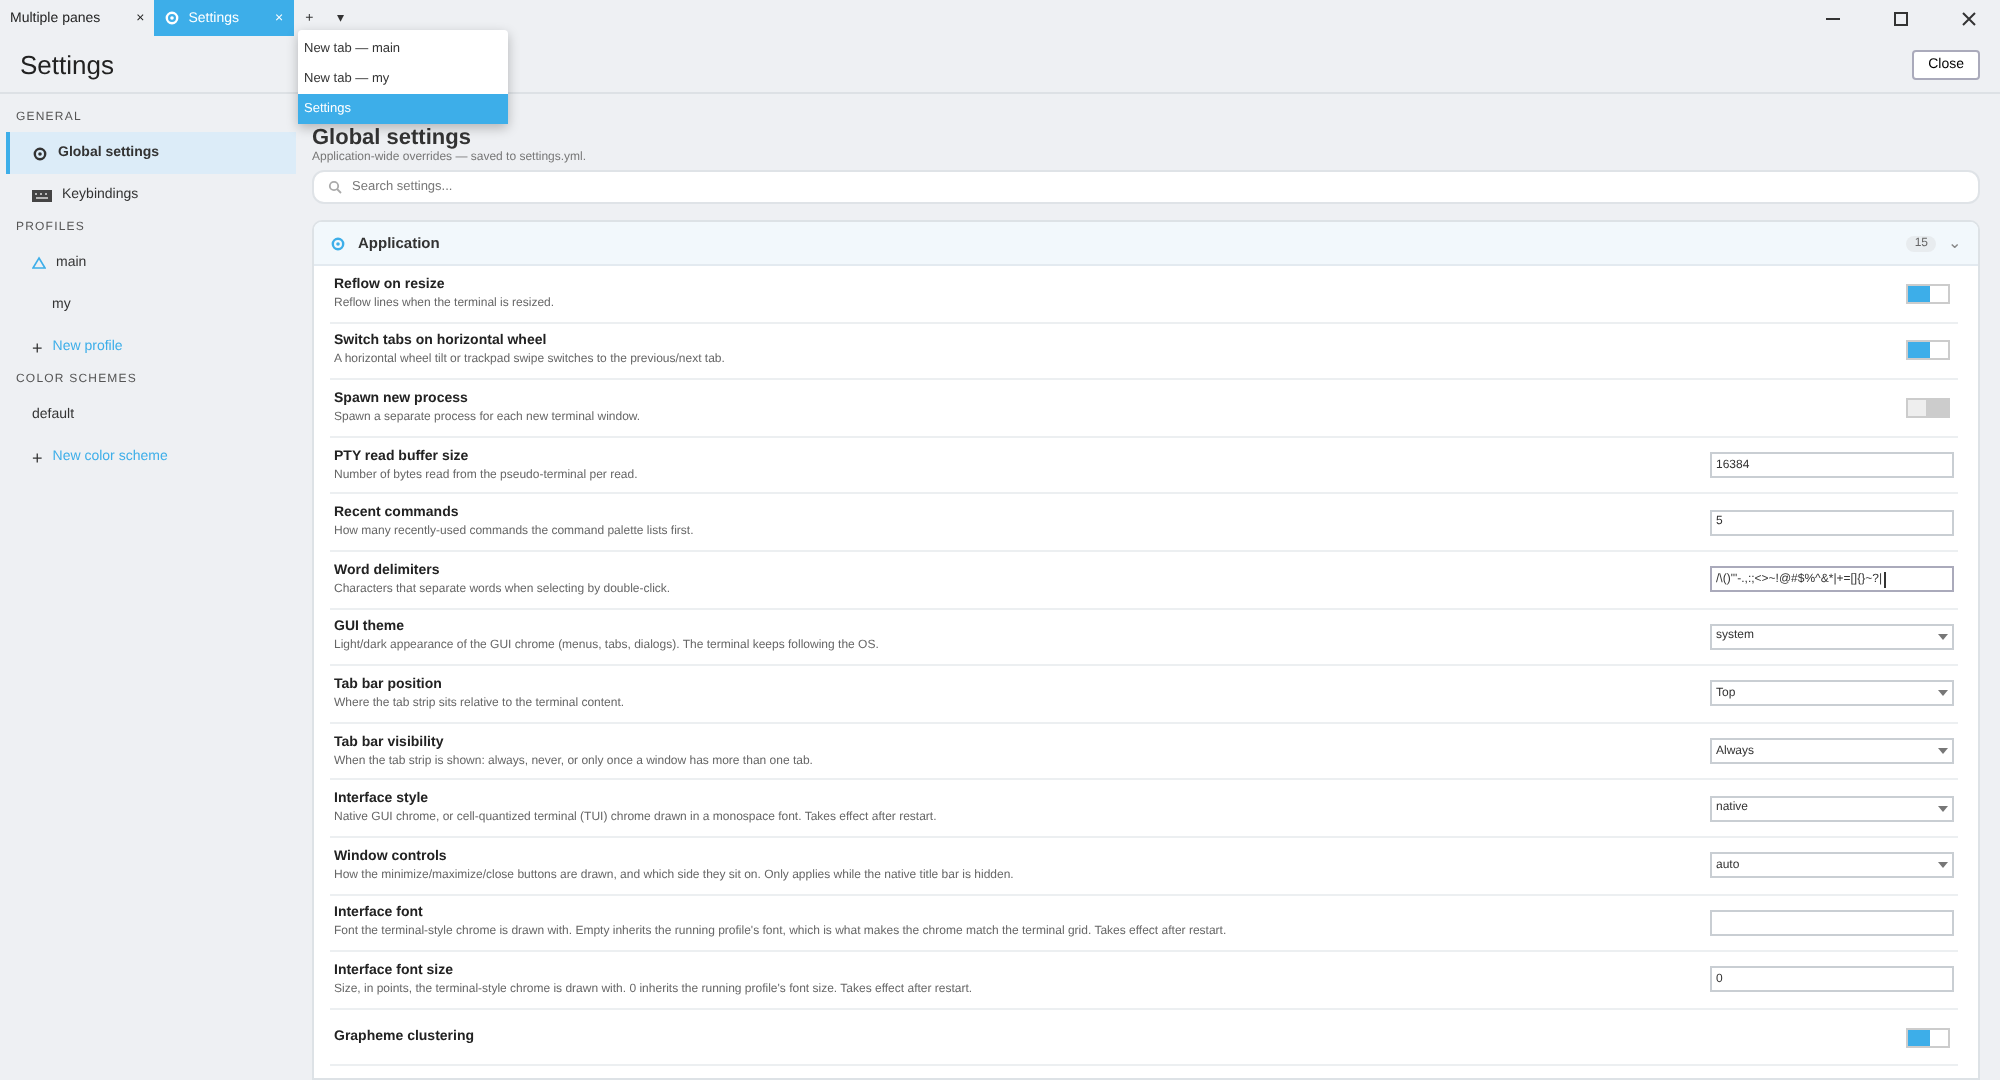 The width and height of the screenshot is (2000, 1080). I want to click on section-title: Global settings, so click(392, 138).